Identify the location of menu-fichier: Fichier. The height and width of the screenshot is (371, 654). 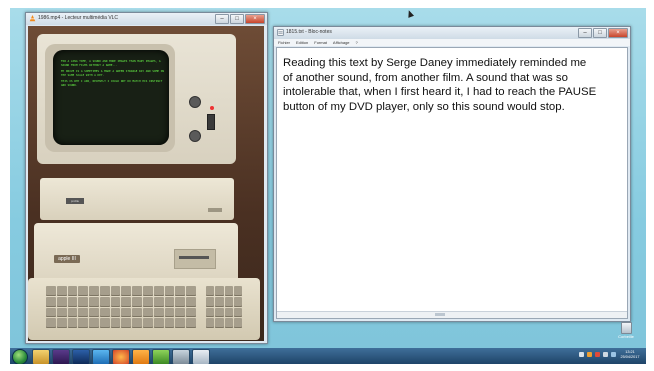
(284, 42).